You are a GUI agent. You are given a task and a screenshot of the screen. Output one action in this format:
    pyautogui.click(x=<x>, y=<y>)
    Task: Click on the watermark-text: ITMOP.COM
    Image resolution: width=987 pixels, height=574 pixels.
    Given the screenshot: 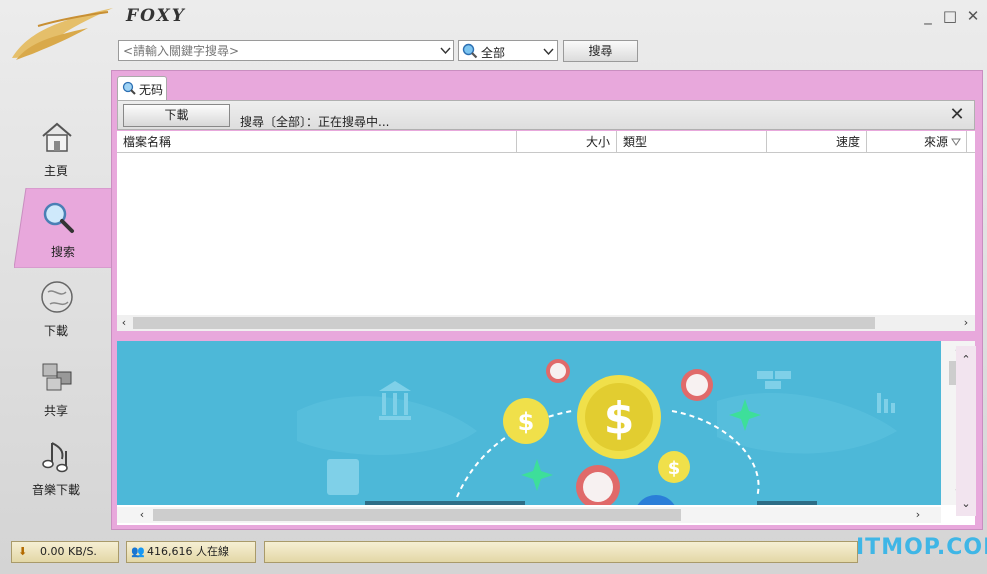 What is the action you would take?
    pyautogui.click(x=921, y=547)
    